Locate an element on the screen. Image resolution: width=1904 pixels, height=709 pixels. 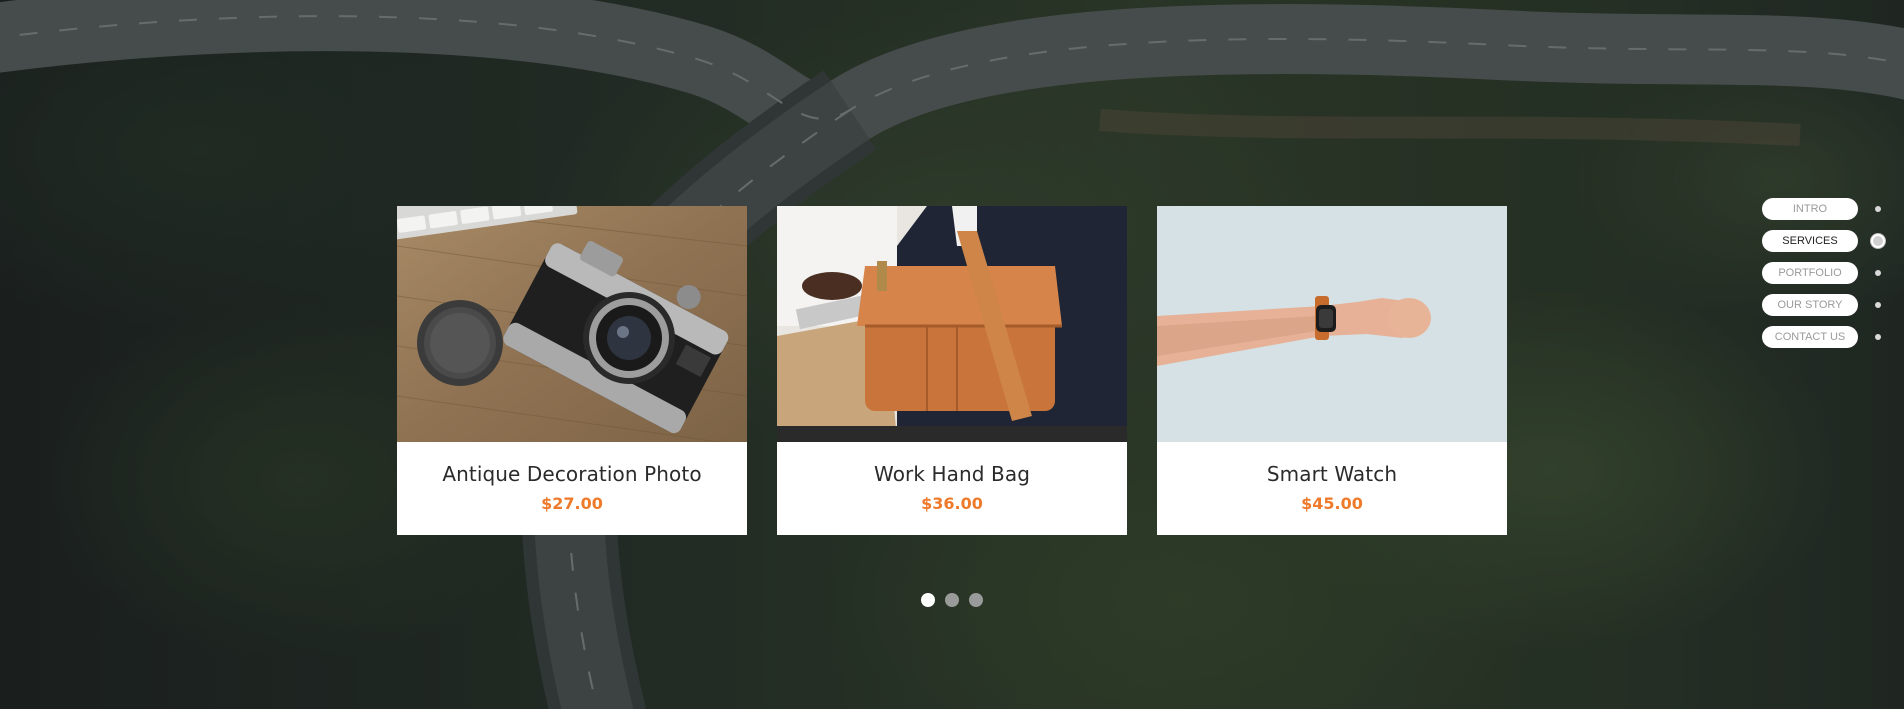
nav-label-our-story: OUR STORY is located at coordinates (1810, 305).